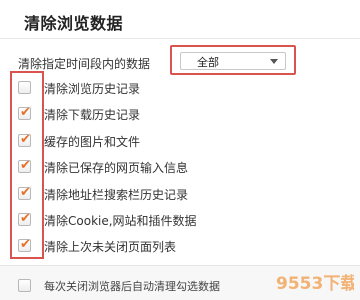 This screenshot has height=300, width=360. Describe the element at coordinates (180, 38) in the screenshot. I see `title-divider` at that location.